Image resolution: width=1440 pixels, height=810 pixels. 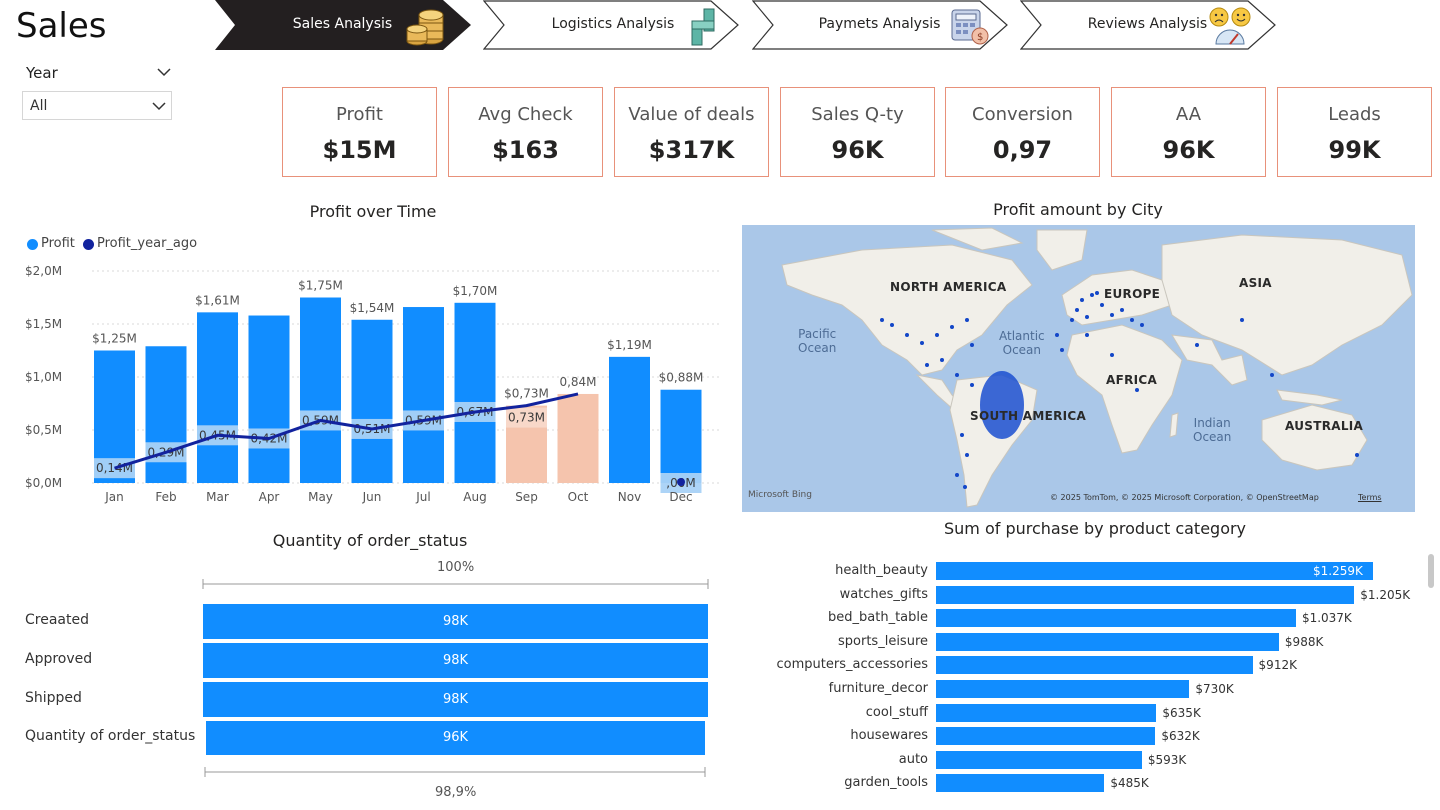 What do you see at coordinates (1431, 571) in the screenshot?
I see `vertical-scrollbar` at bounding box center [1431, 571].